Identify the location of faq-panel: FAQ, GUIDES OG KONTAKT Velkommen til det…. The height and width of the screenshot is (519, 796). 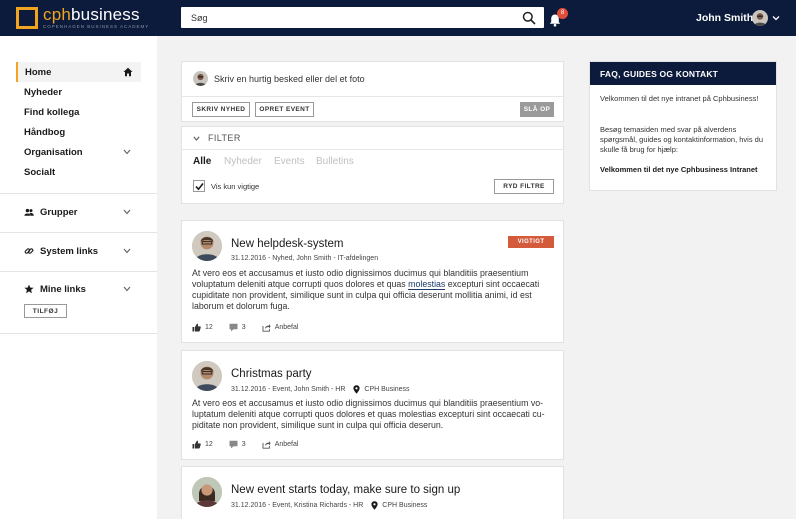
(683, 126).